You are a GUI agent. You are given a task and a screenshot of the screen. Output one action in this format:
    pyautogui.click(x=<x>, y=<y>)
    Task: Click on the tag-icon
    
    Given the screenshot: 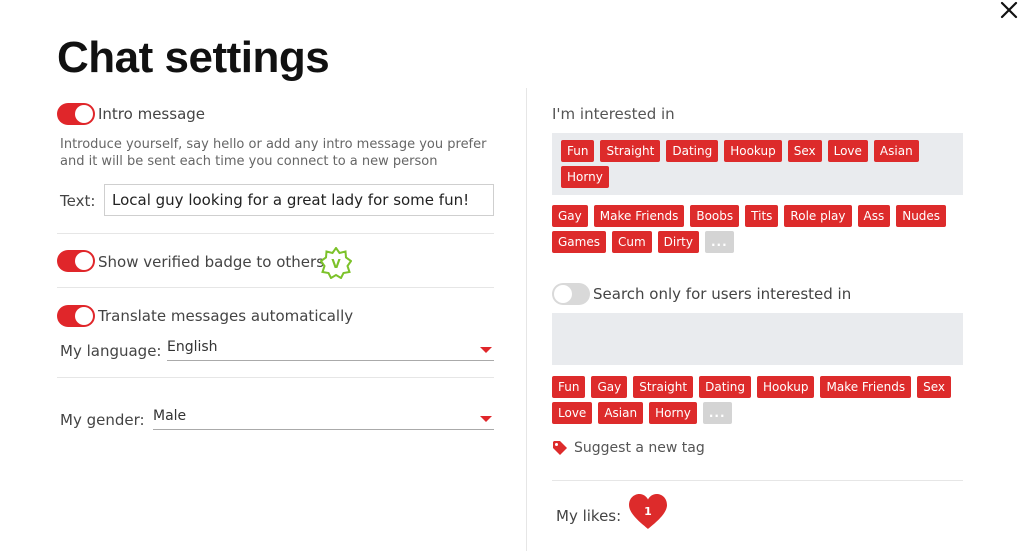 What is the action you would take?
    pyautogui.click(x=560, y=448)
    